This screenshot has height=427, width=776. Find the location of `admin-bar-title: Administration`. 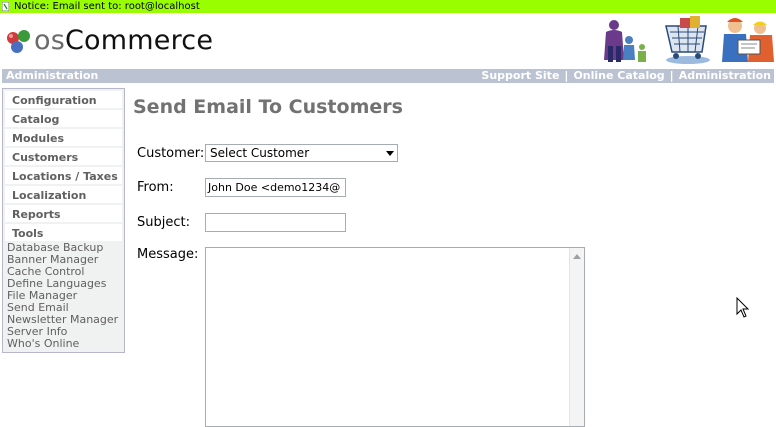

admin-bar-title: Administration is located at coordinates (52, 75).